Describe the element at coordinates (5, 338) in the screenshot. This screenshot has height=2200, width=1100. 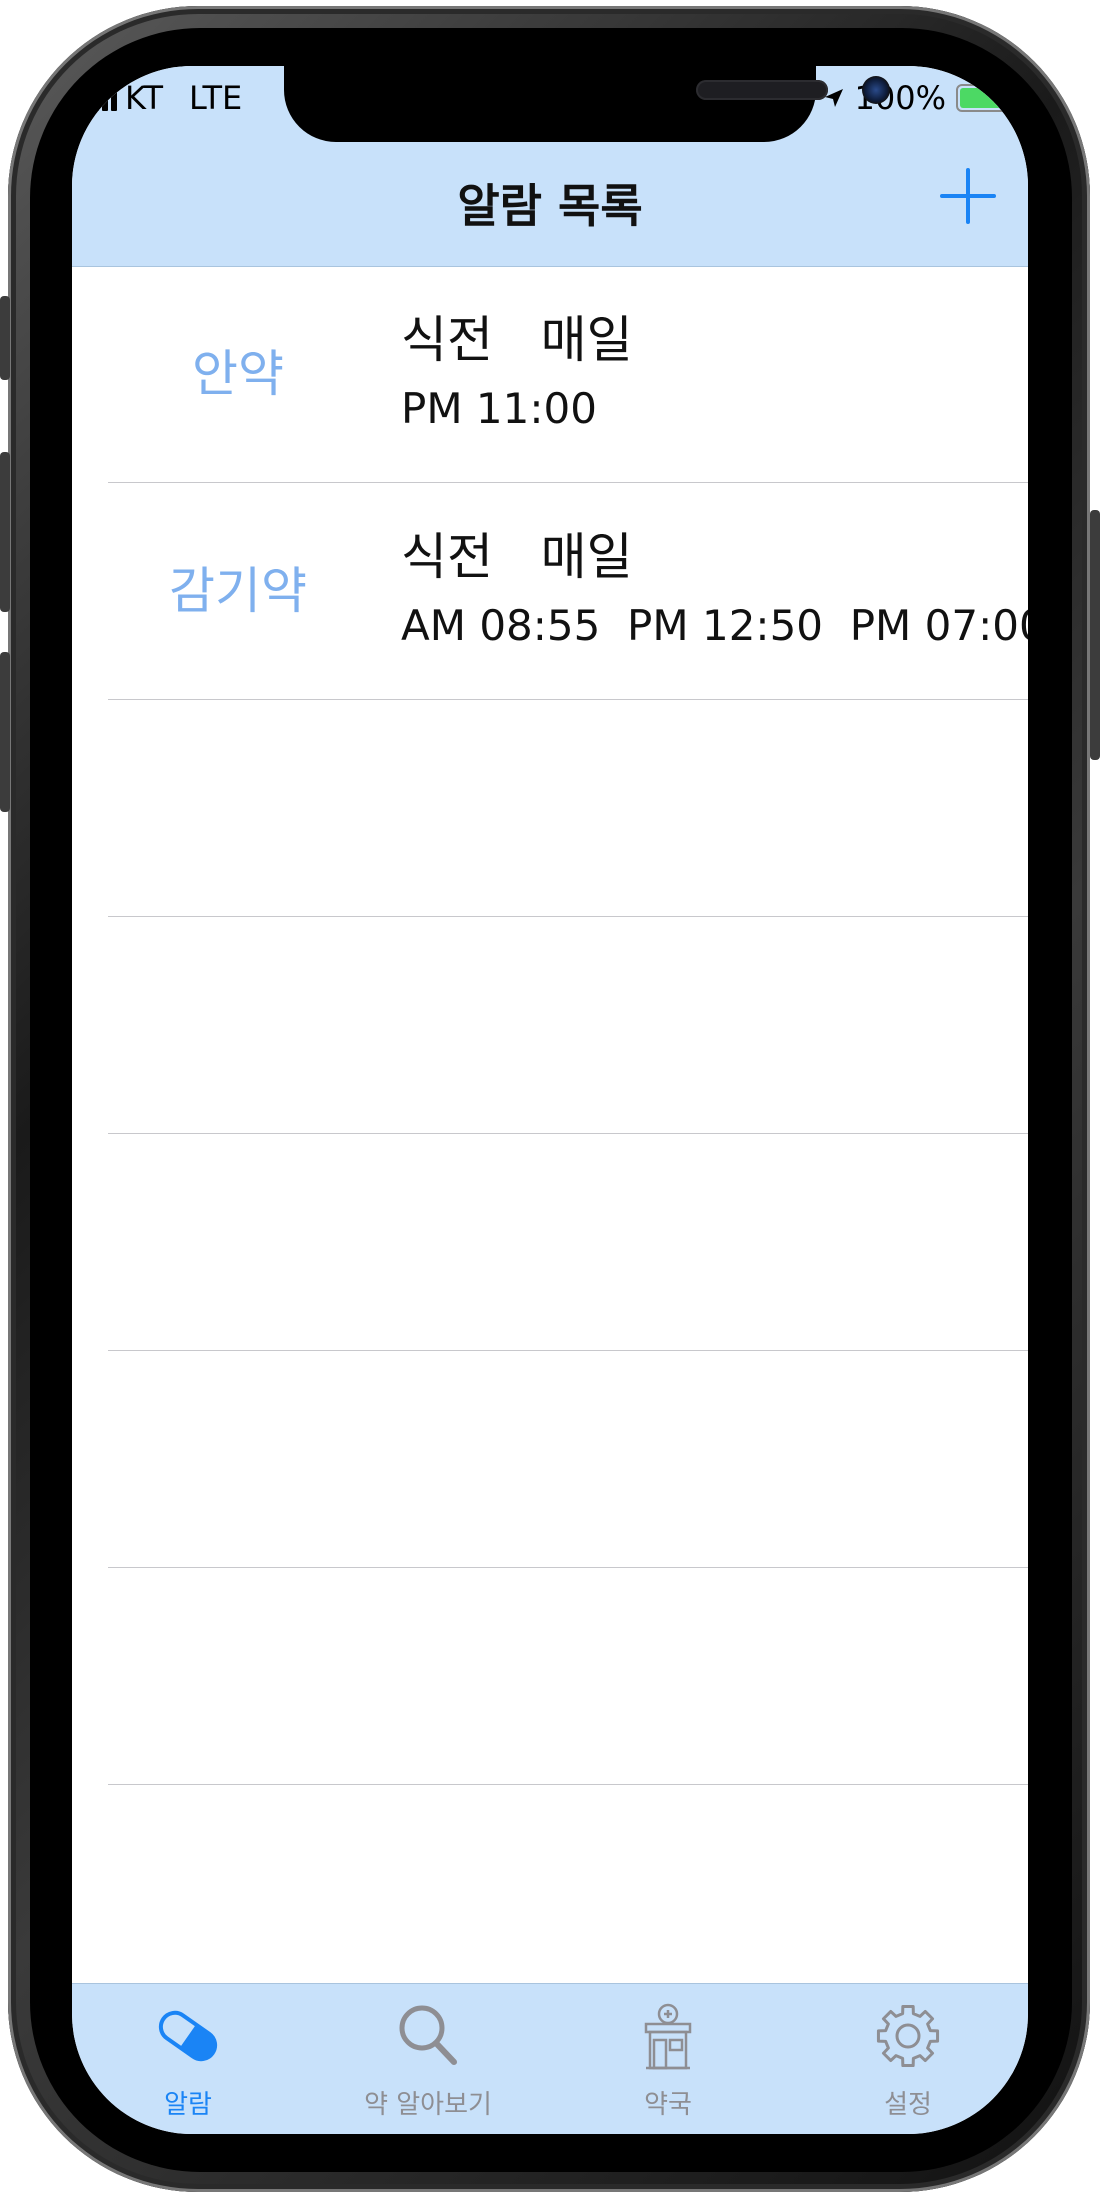
I see `silent-switch` at that location.